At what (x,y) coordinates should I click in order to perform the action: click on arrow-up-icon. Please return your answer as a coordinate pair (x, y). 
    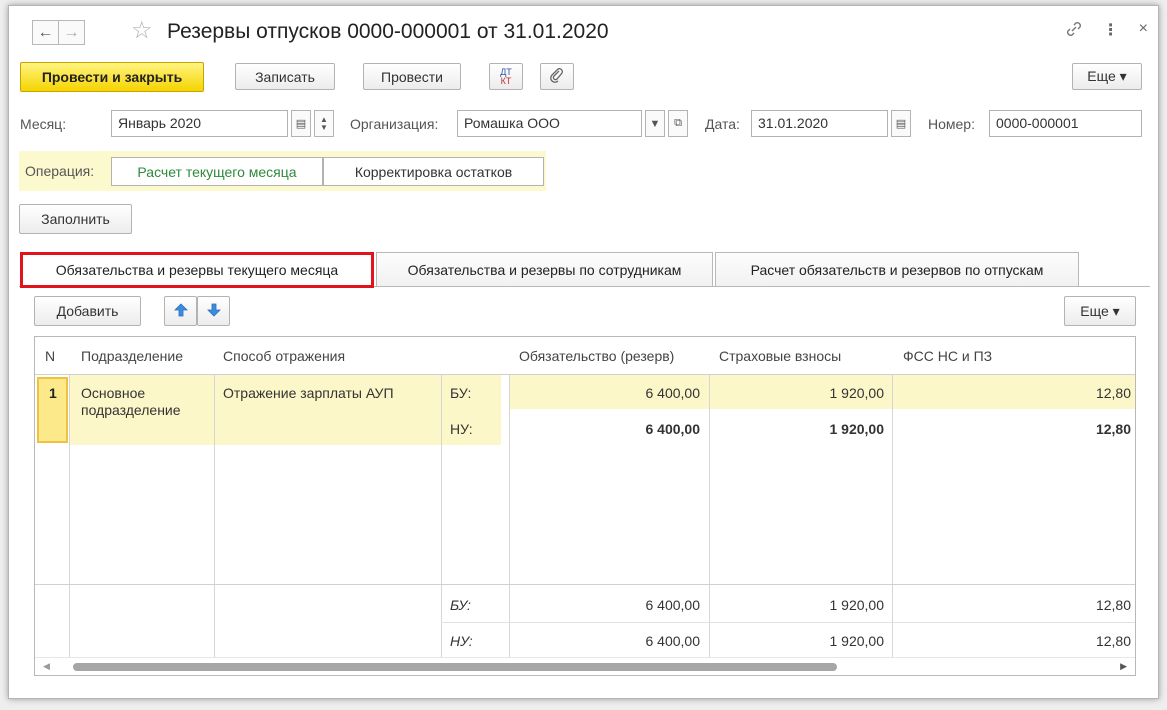
    Looking at the image, I should click on (180, 311).